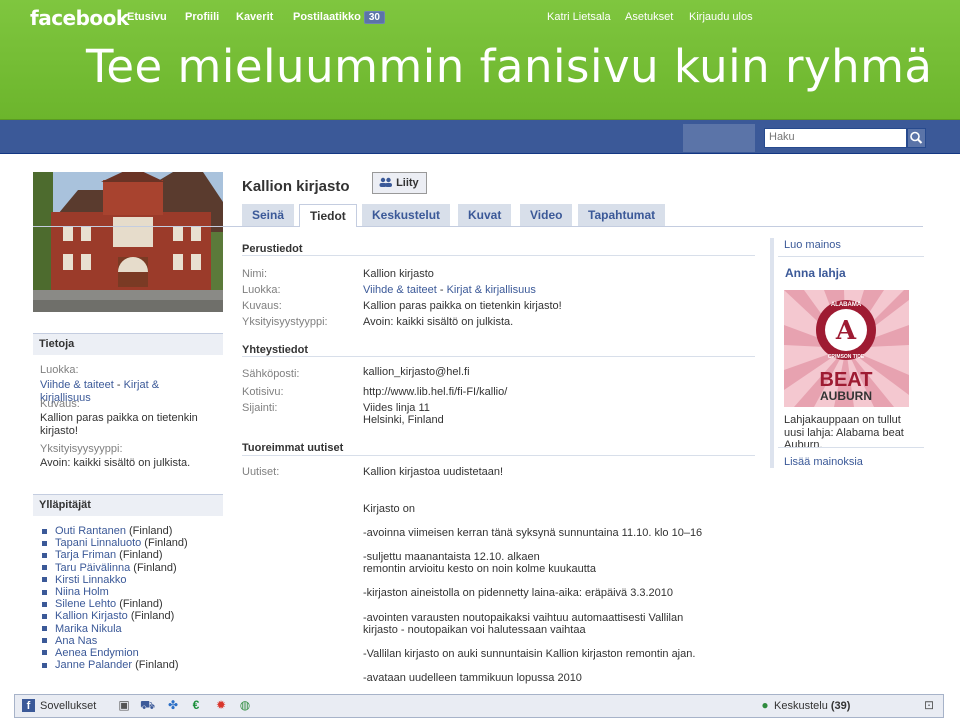 The image size is (960, 718). Describe the element at coordinates (260, 408) in the screenshot. I see `location-label: Sijainti:` at that location.